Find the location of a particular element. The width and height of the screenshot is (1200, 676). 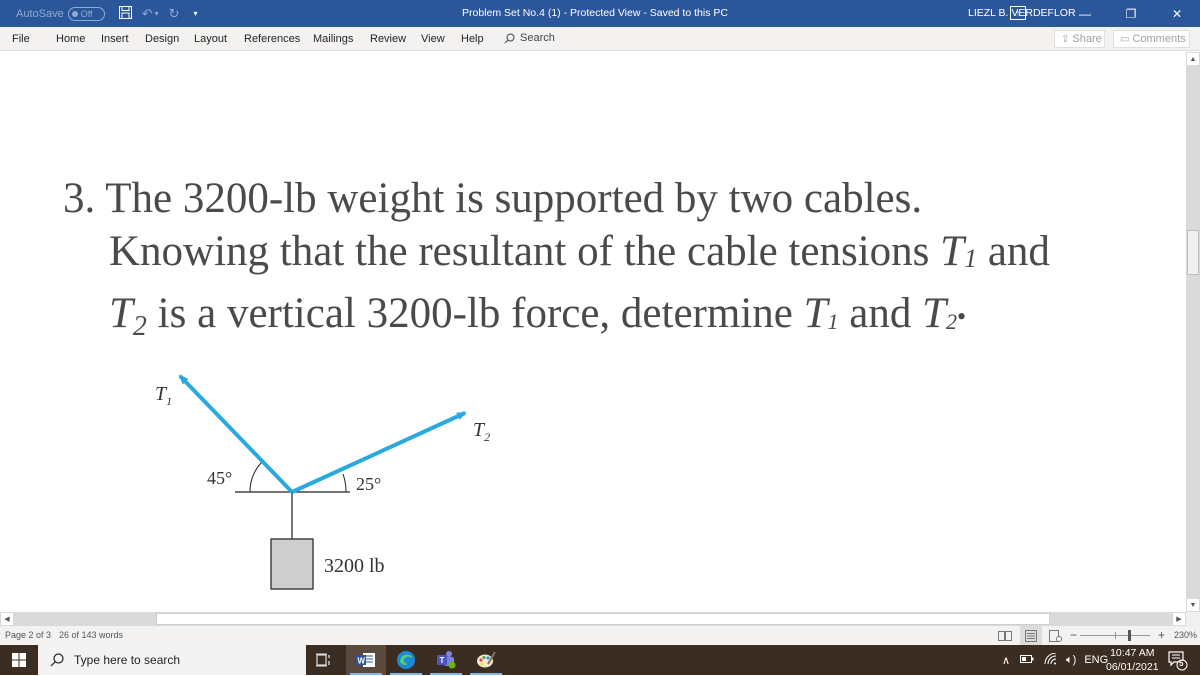

paint-icon is located at coordinates (486, 659).